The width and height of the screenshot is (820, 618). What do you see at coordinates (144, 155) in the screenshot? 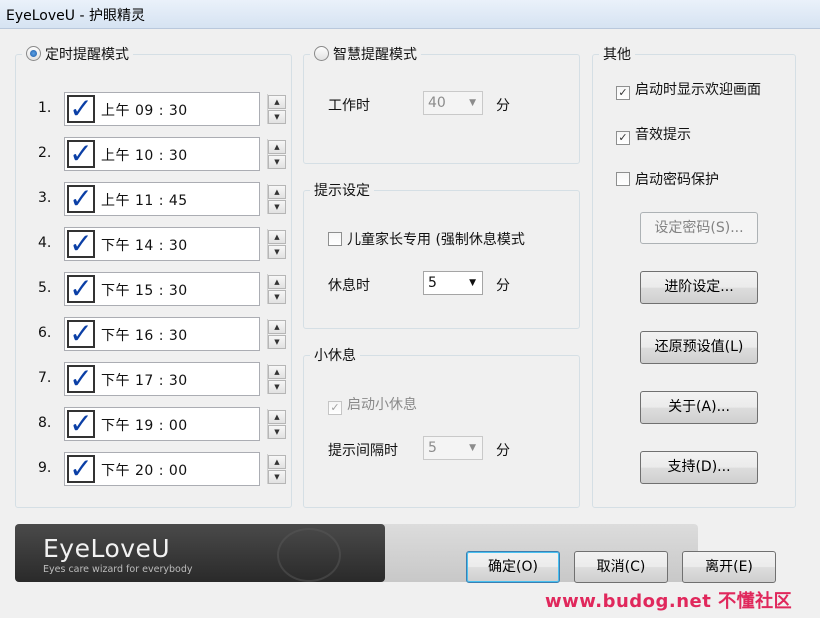
I see `time-value: 上午 10 : 30` at bounding box center [144, 155].